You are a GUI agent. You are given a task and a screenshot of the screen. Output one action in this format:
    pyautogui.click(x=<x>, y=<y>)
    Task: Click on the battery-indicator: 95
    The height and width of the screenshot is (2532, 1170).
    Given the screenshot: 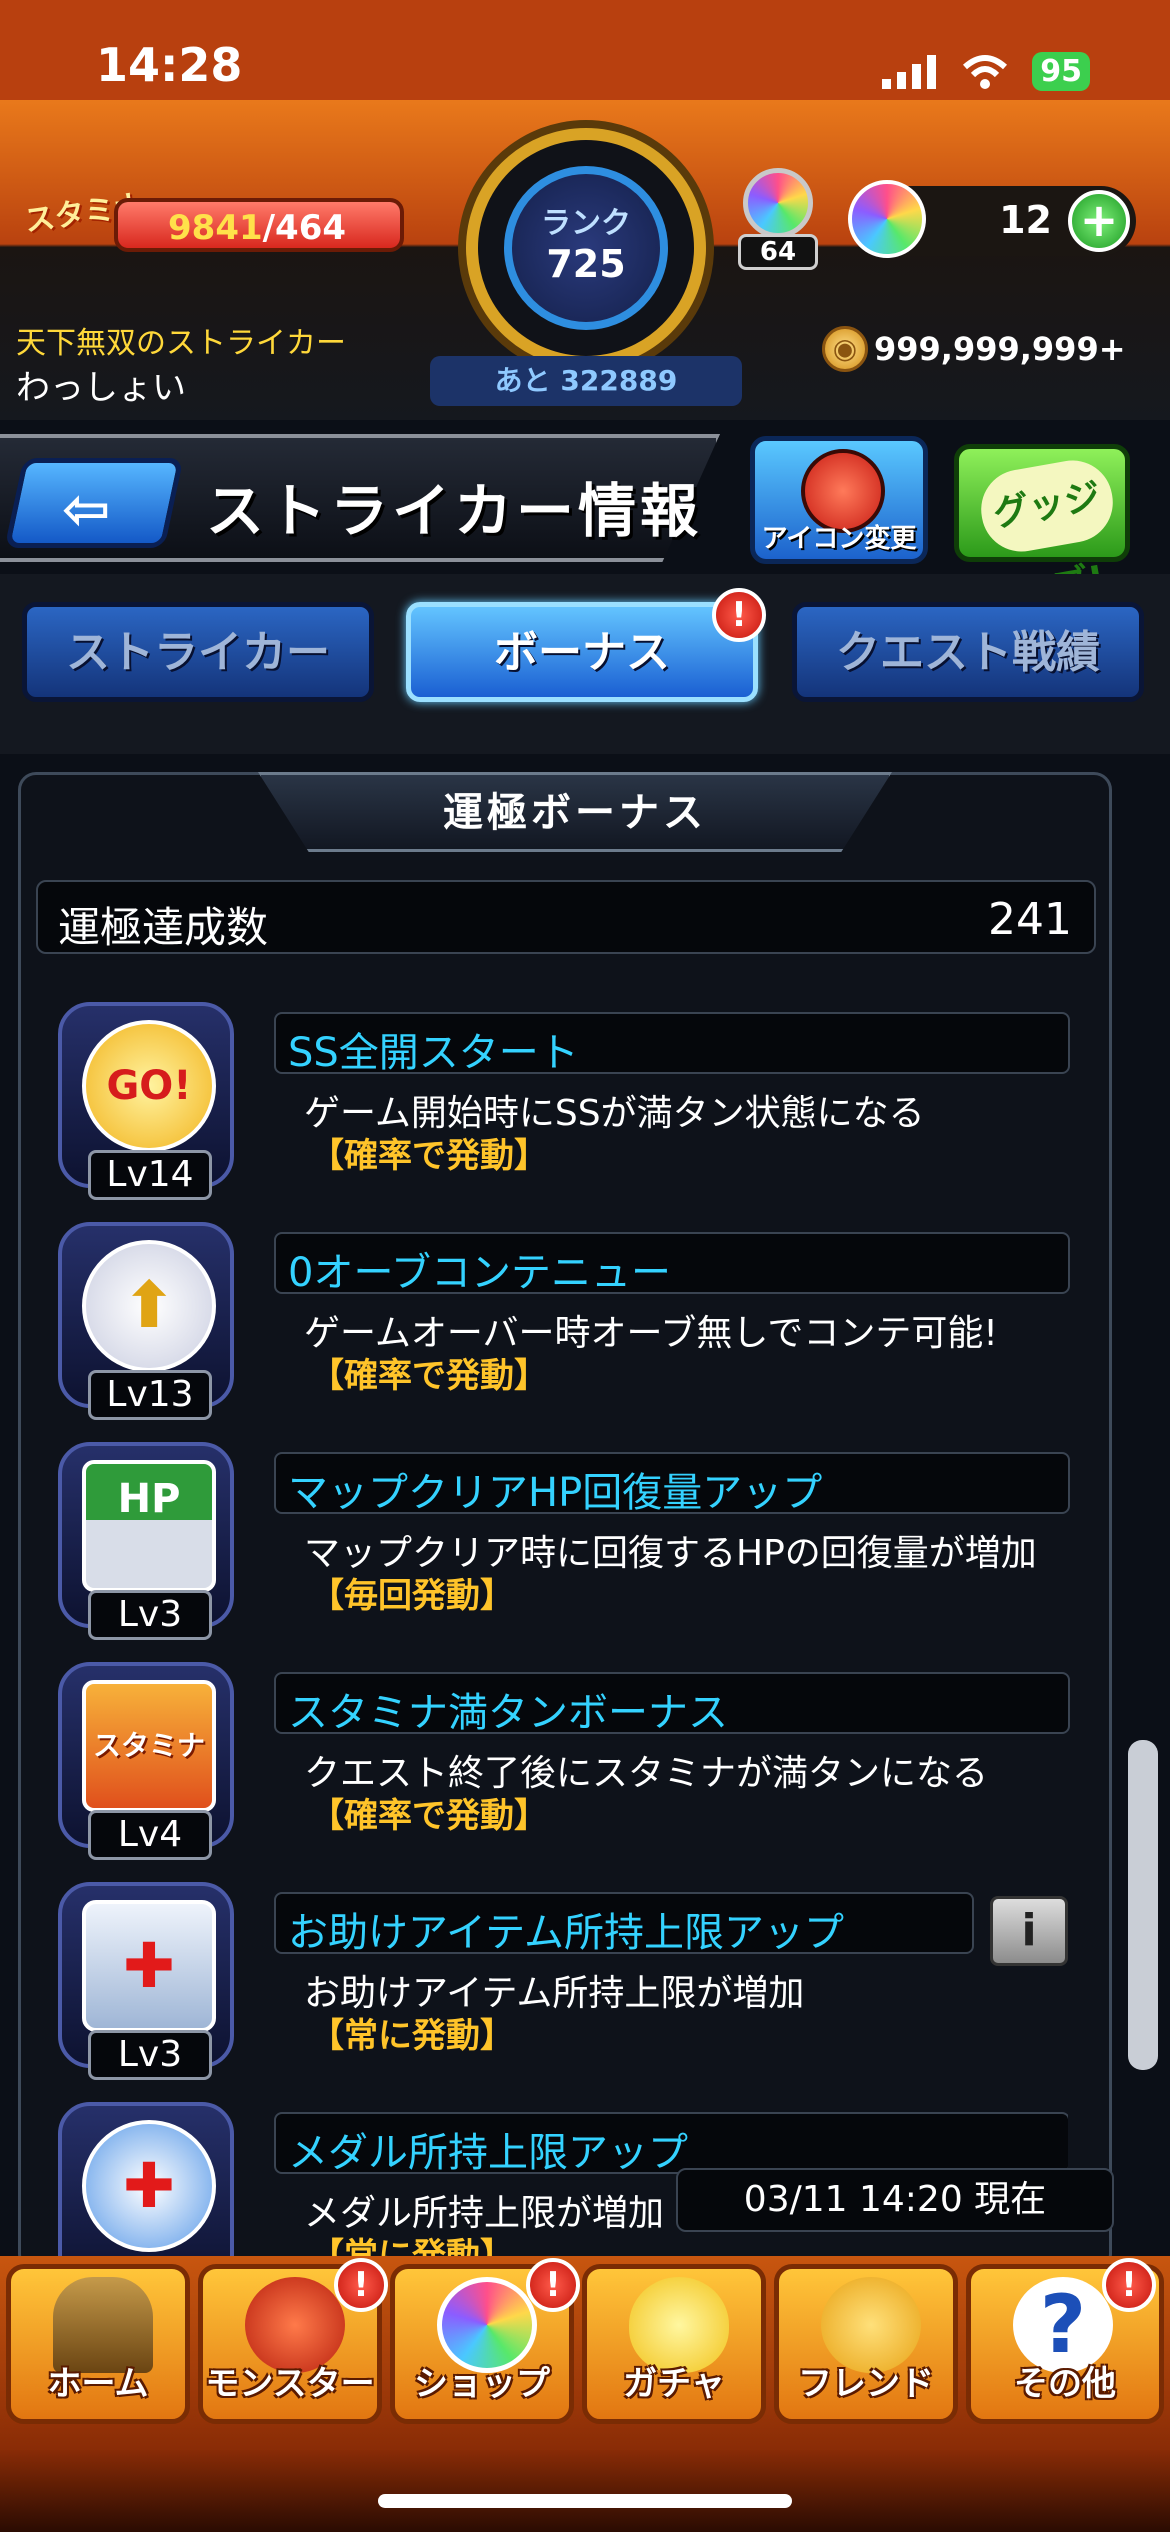 What is the action you would take?
    pyautogui.click(x=1061, y=71)
    